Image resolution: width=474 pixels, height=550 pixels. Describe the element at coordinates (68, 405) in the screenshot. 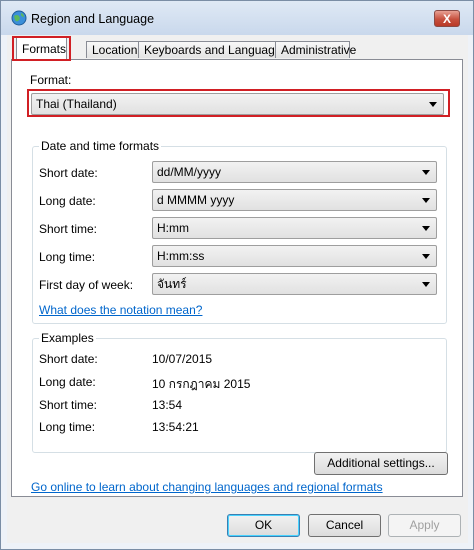

I see `example-short-time-label: Short time:` at that location.